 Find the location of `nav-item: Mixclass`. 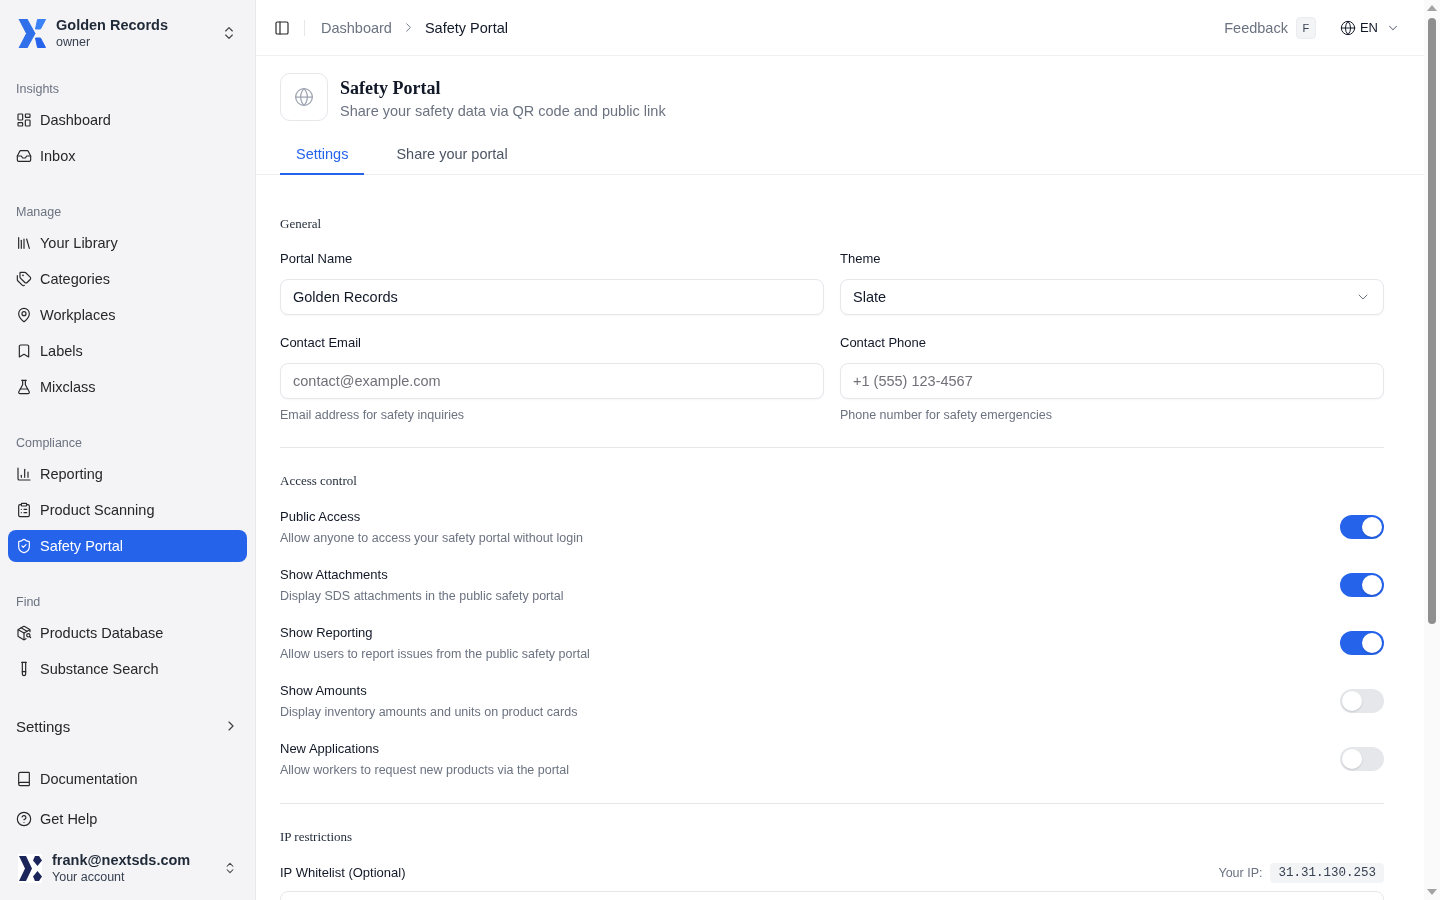

nav-item: Mixclass is located at coordinates (127, 387).